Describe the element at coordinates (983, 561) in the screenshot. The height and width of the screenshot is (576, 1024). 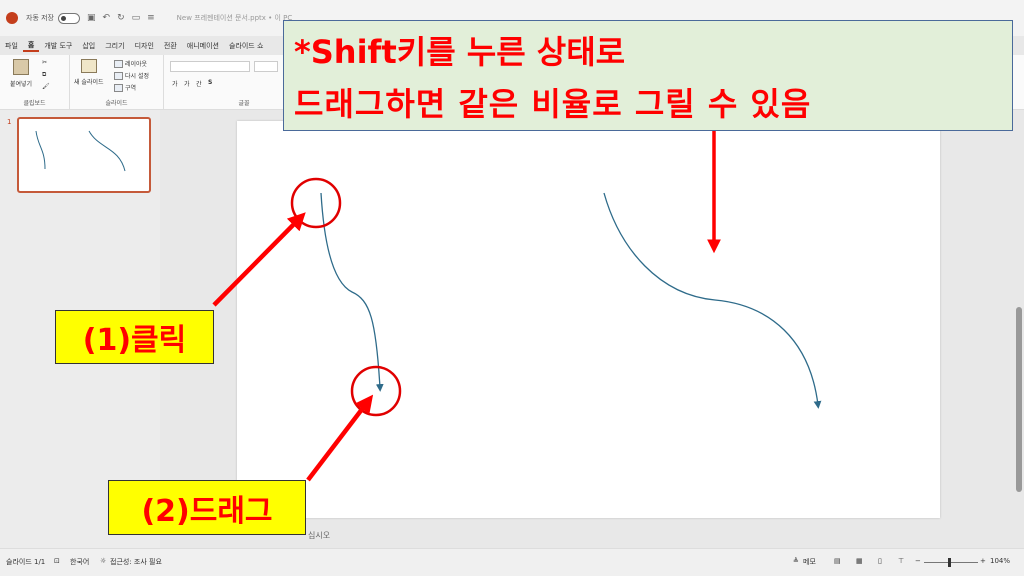
I see `zoom-in-icon: +` at that location.